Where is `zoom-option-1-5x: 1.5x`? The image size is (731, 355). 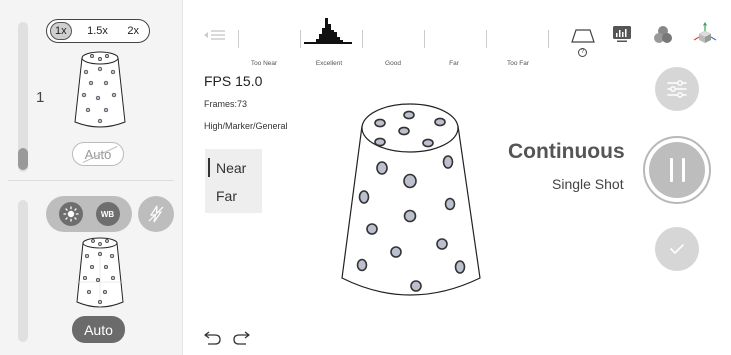 zoom-option-1-5x: 1.5x is located at coordinates (97, 31).